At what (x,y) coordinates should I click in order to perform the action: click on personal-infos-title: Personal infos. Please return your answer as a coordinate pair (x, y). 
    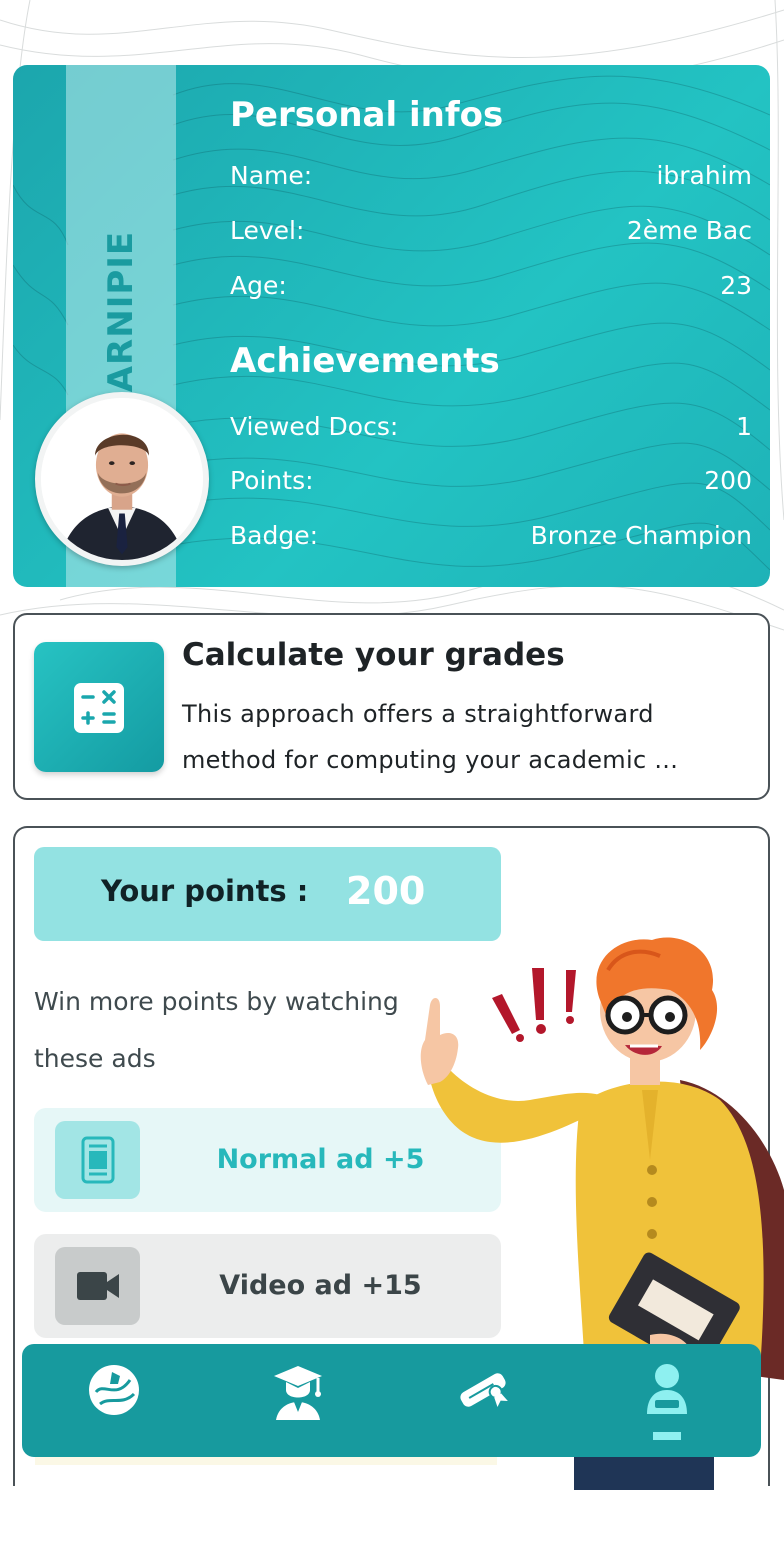
    Looking at the image, I should click on (367, 115).